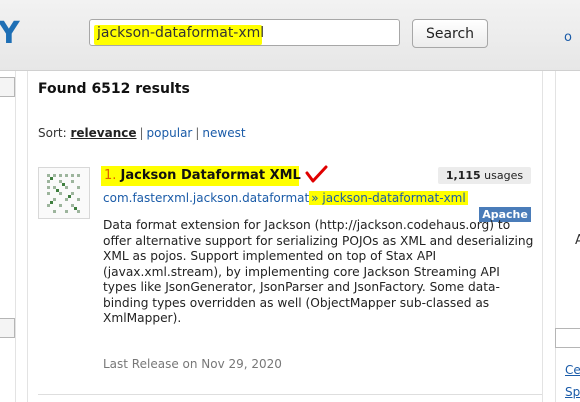  I want to click on left-sidebar-box-bottom, so click(7, 328).